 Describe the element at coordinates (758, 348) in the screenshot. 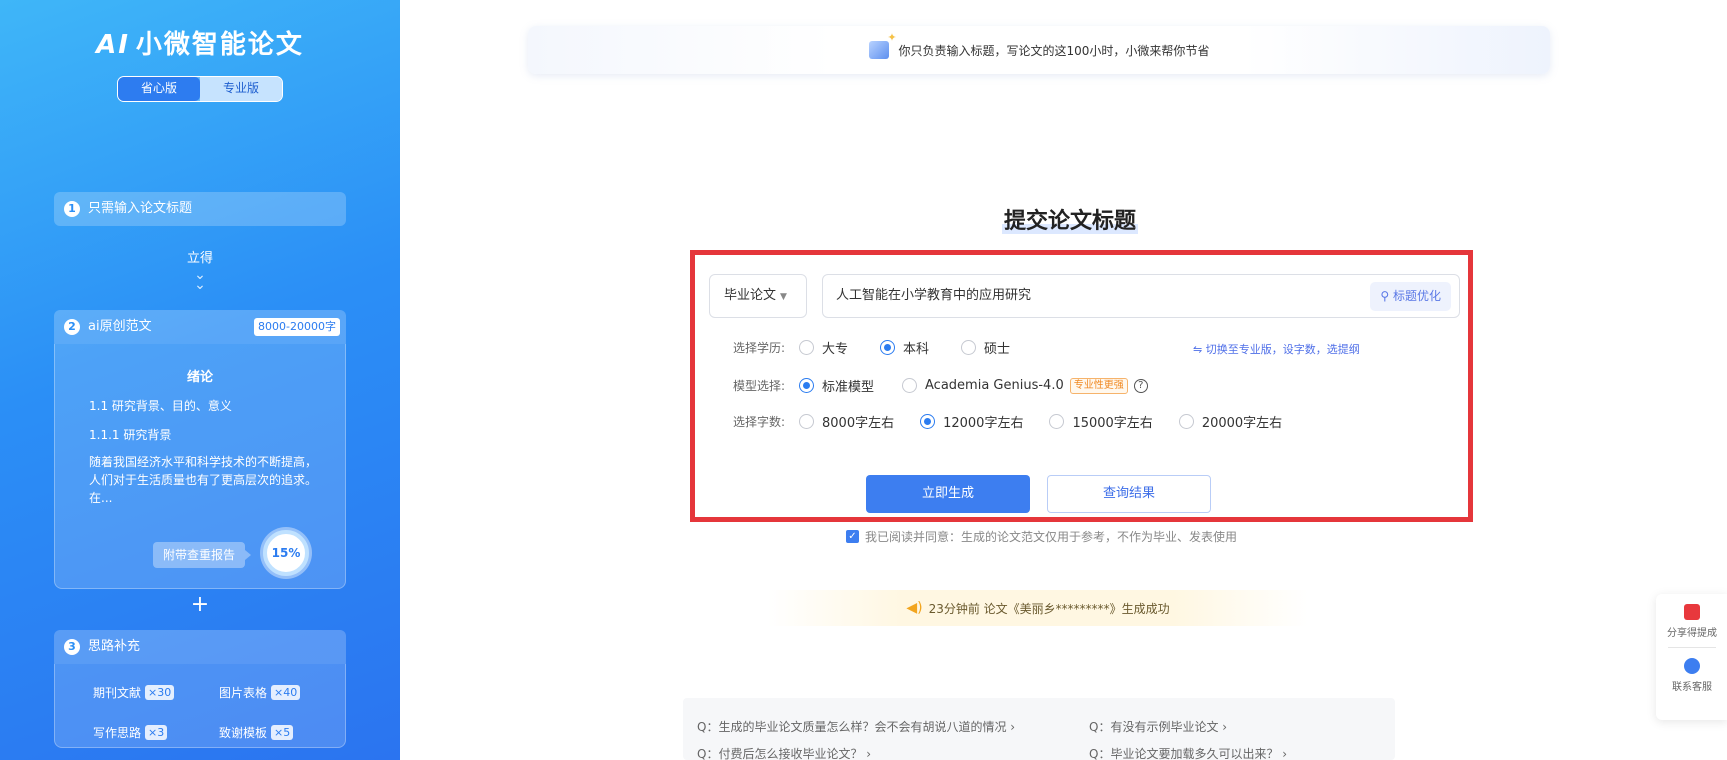

I see `education-label: 选择学历:` at that location.